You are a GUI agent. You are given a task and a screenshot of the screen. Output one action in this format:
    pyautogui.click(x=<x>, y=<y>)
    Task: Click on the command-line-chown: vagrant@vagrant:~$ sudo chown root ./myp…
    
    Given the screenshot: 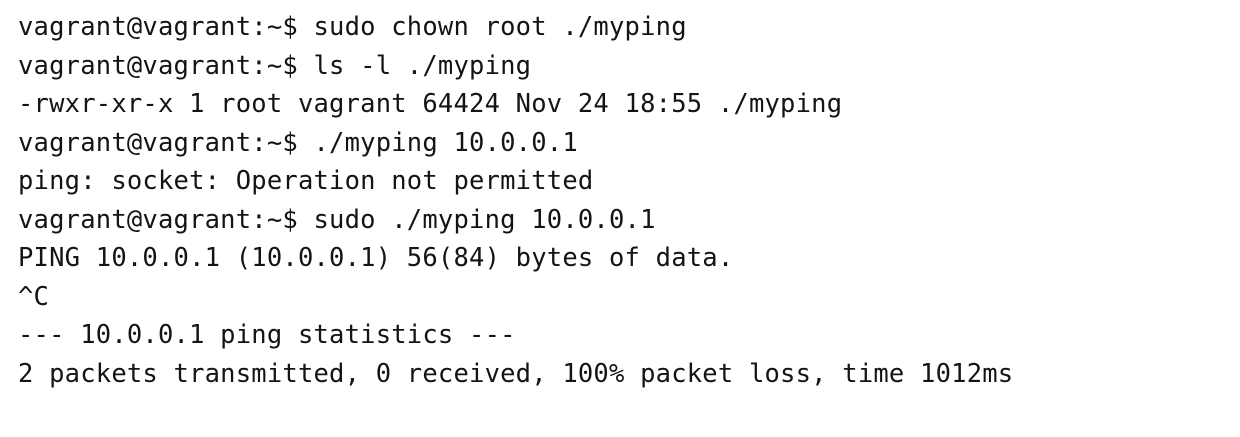 What is the action you would take?
    pyautogui.click(x=352, y=27)
    